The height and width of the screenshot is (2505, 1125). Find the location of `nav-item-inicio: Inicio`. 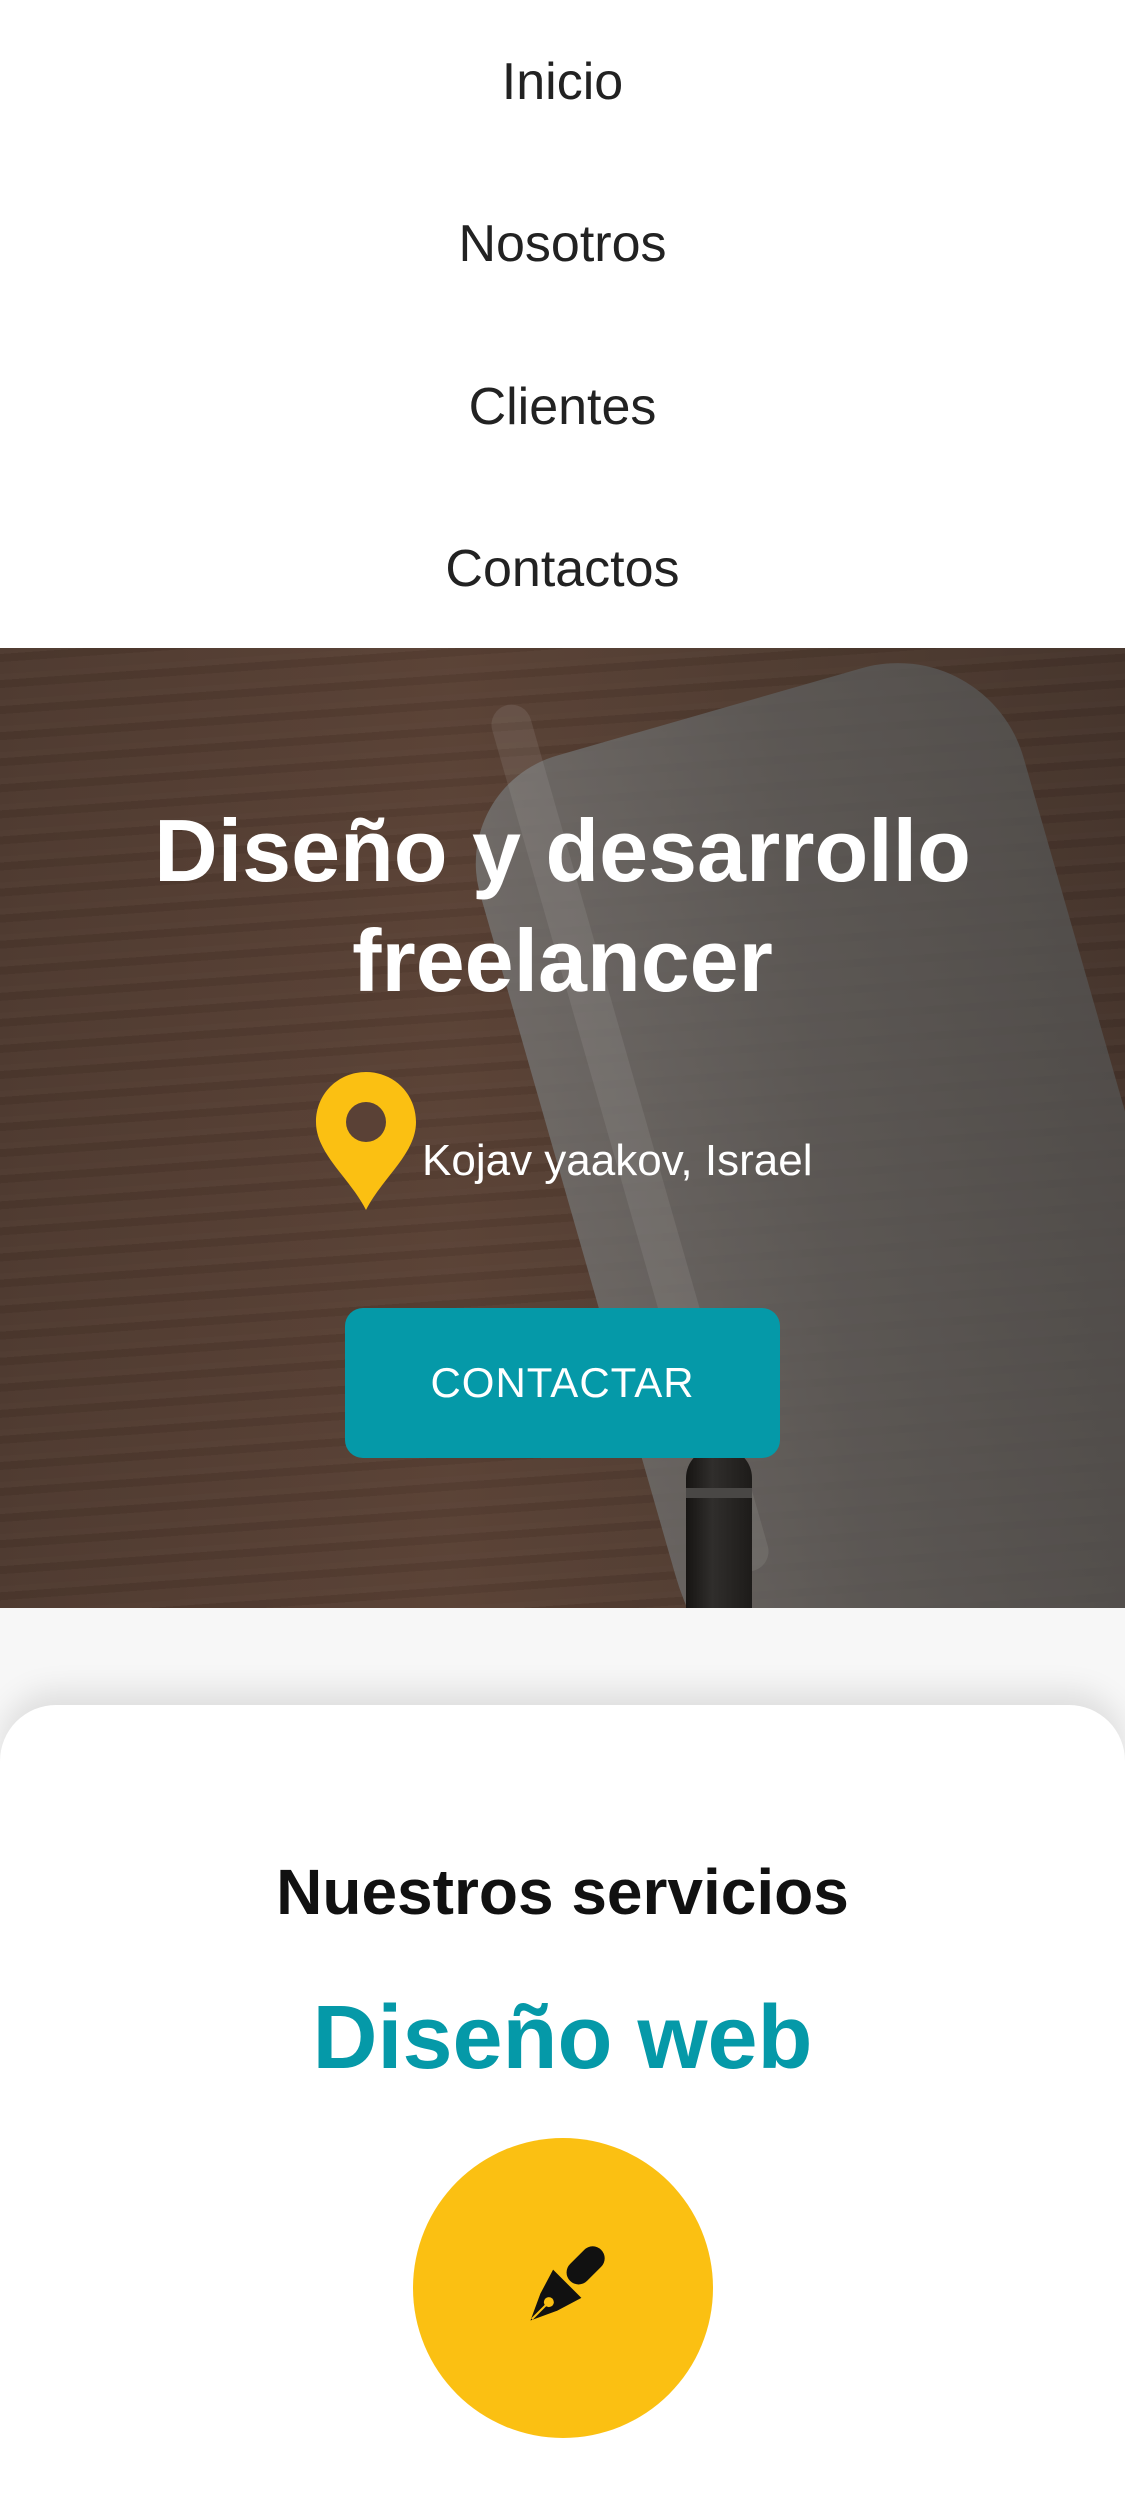

nav-item-inicio: Inicio is located at coordinates (562, 82).